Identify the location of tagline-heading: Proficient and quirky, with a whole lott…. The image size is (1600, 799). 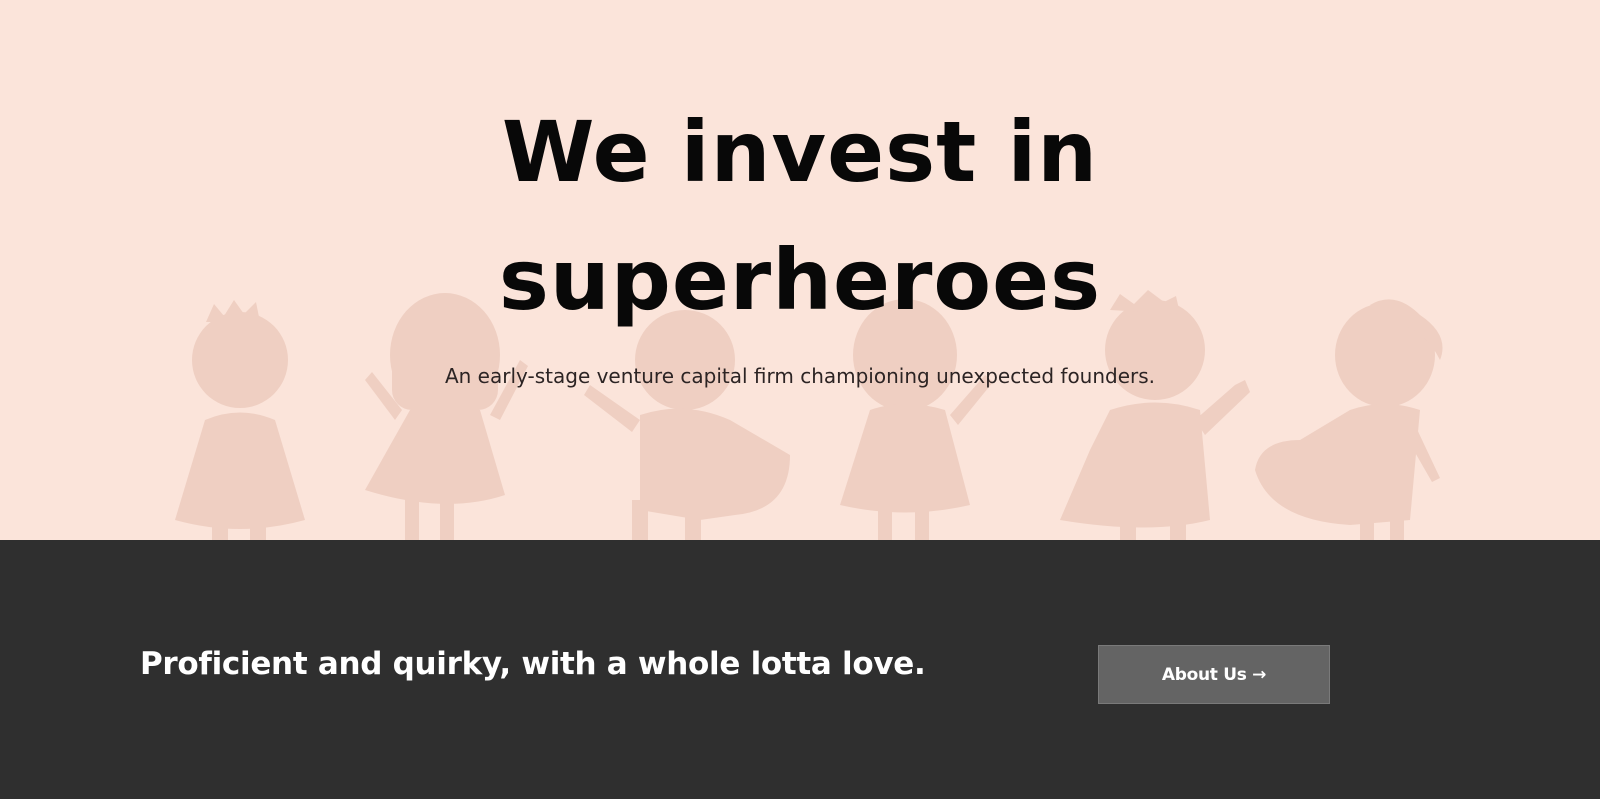
(533, 664).